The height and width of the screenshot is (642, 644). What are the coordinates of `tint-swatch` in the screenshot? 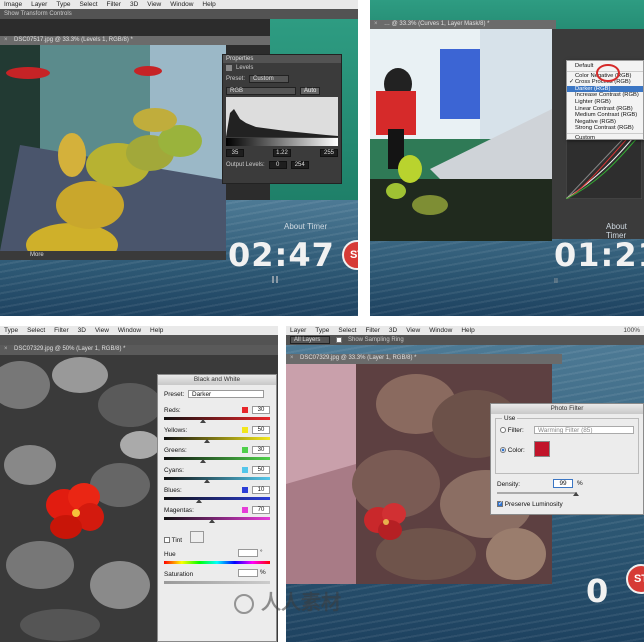 It's located at (197, 537).